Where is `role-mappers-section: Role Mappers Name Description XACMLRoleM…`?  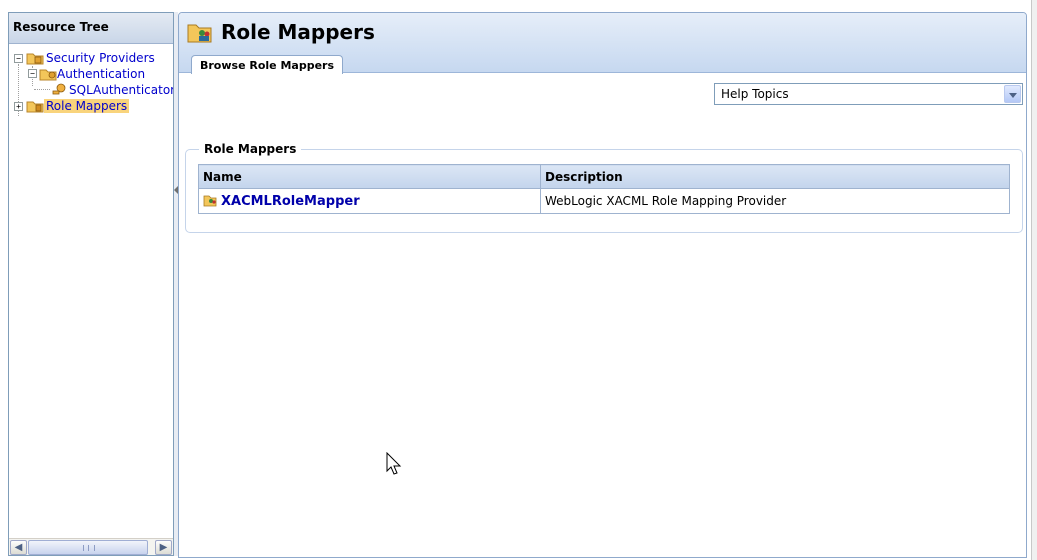 role-mappers-section: Role Mappers Name Description XACMLRoleM… is located at coordinates (604, 187).